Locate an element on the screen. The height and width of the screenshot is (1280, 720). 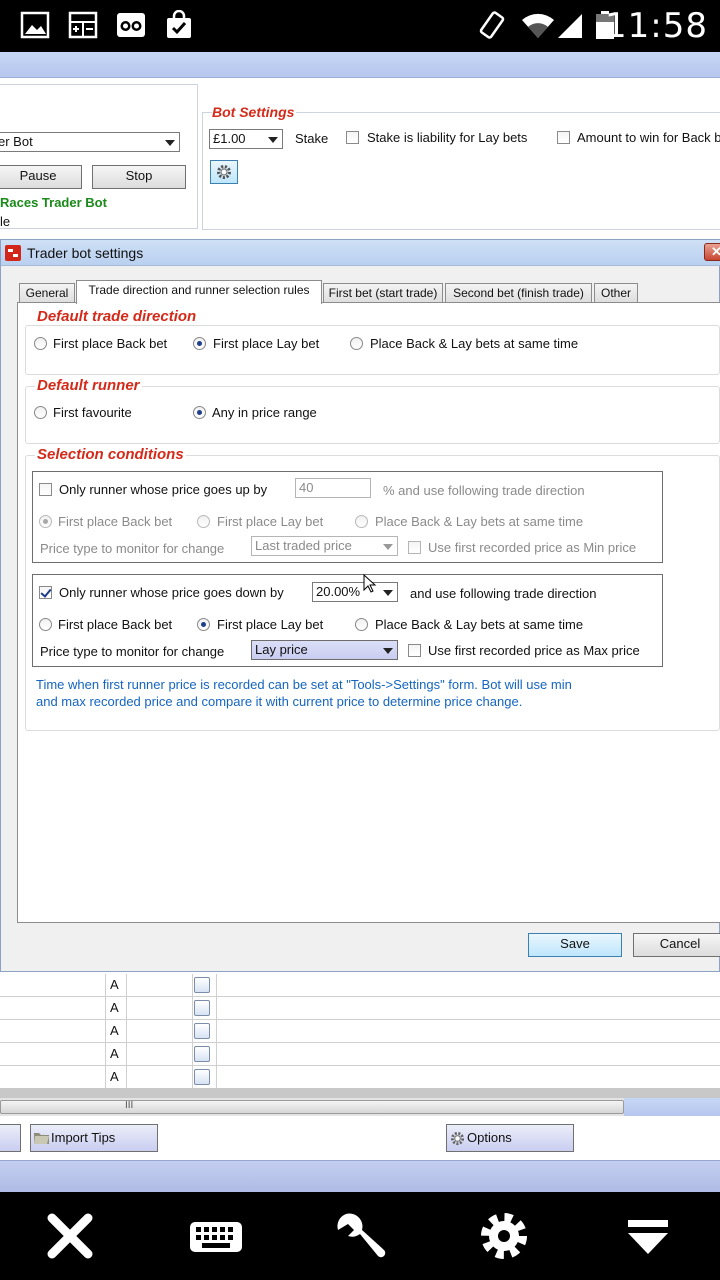
default-both-radio is located at coordinates (356, 343).